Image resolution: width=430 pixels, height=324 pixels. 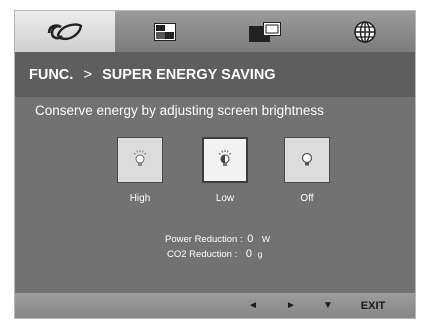 I want to click on option-low: Low, so click(x=225, y=170).